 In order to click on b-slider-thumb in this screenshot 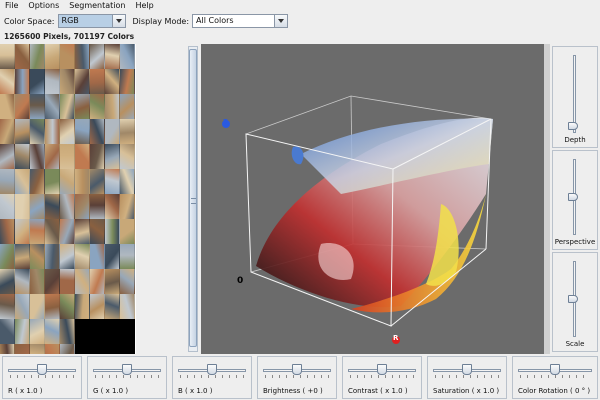, I will do `click(212, 369)`.